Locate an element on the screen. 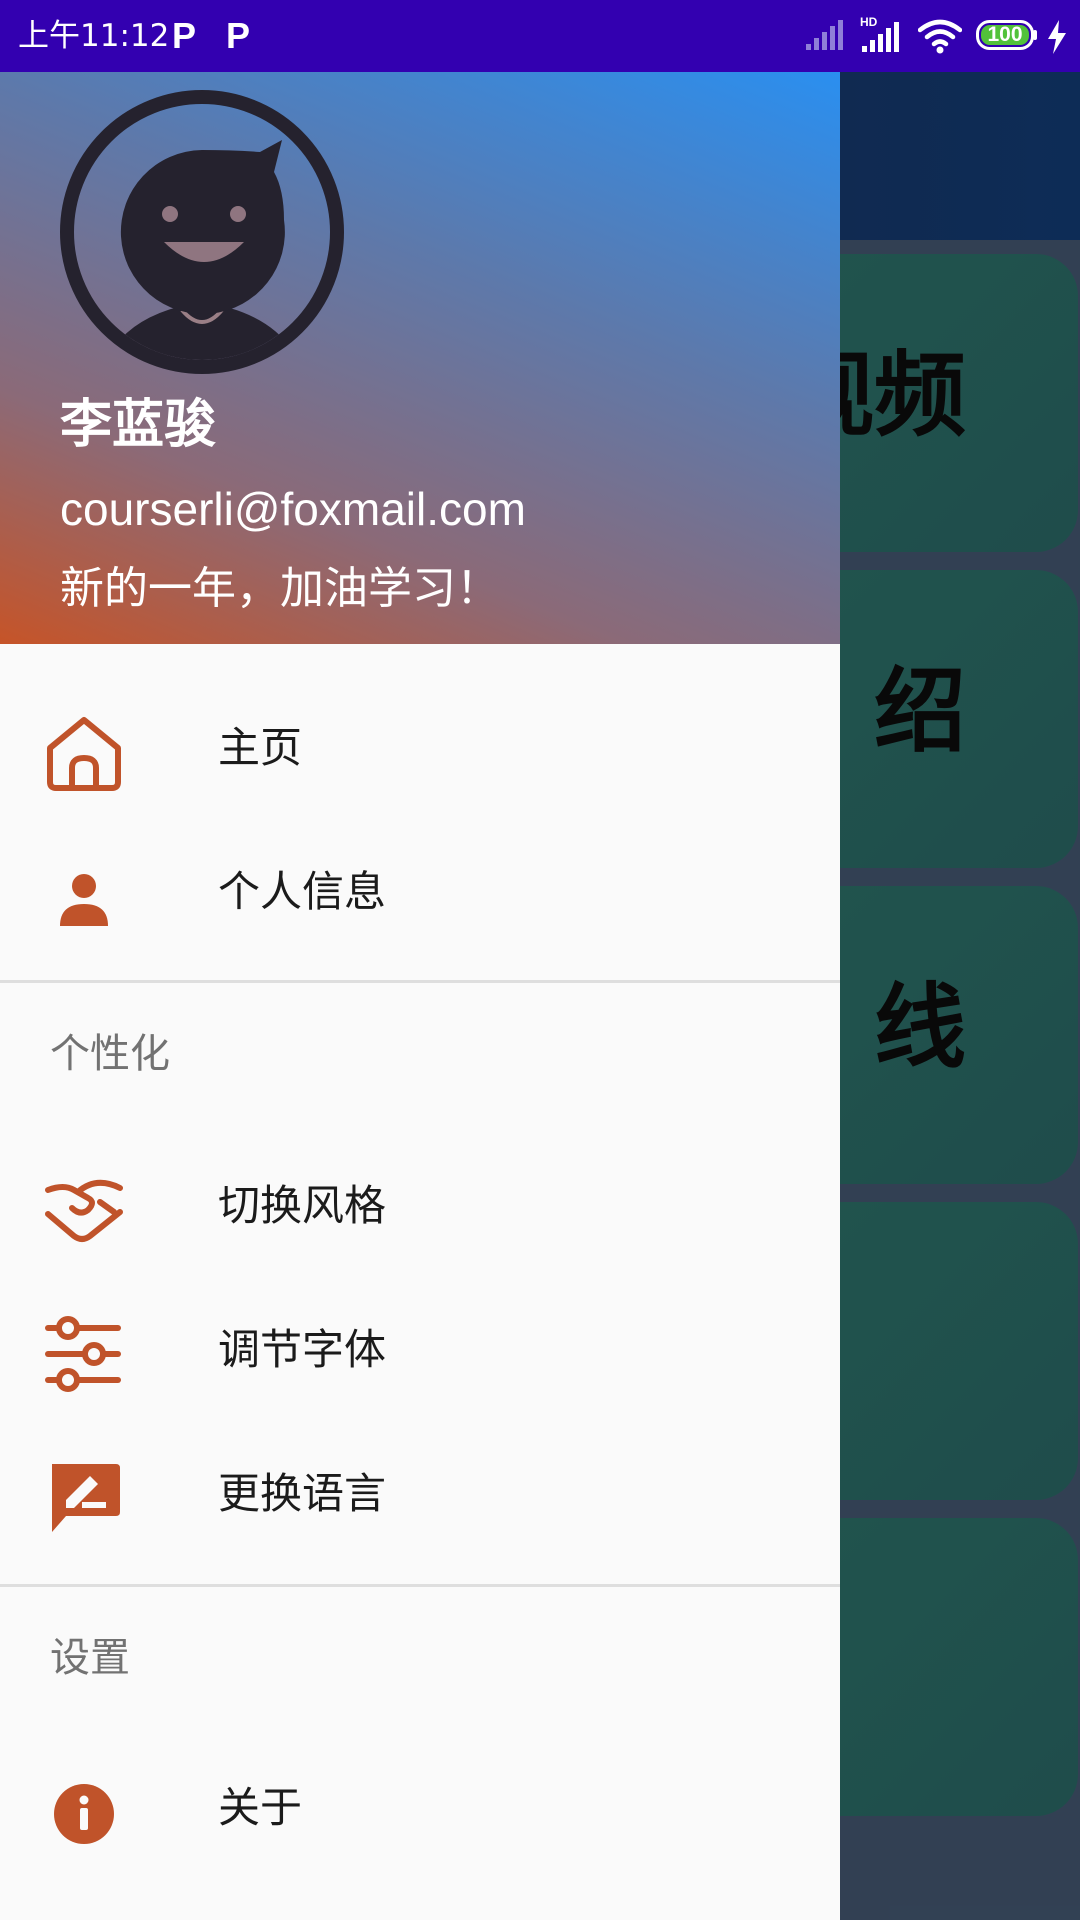  battery-icon: 100 is located at coordinates (1007, 35).